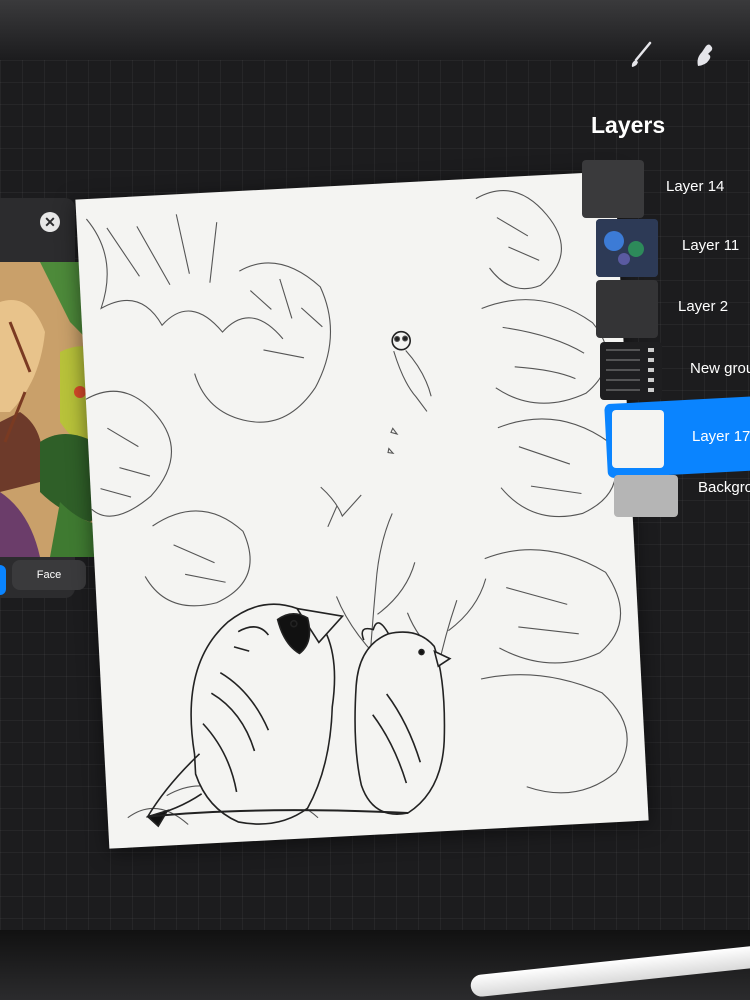 This screenshot has width=750, height=1000. What do you see at coordinates (673, 309) in the screenshot?
I see `layer-item: Layer 2` at bounding box center [673, 309].